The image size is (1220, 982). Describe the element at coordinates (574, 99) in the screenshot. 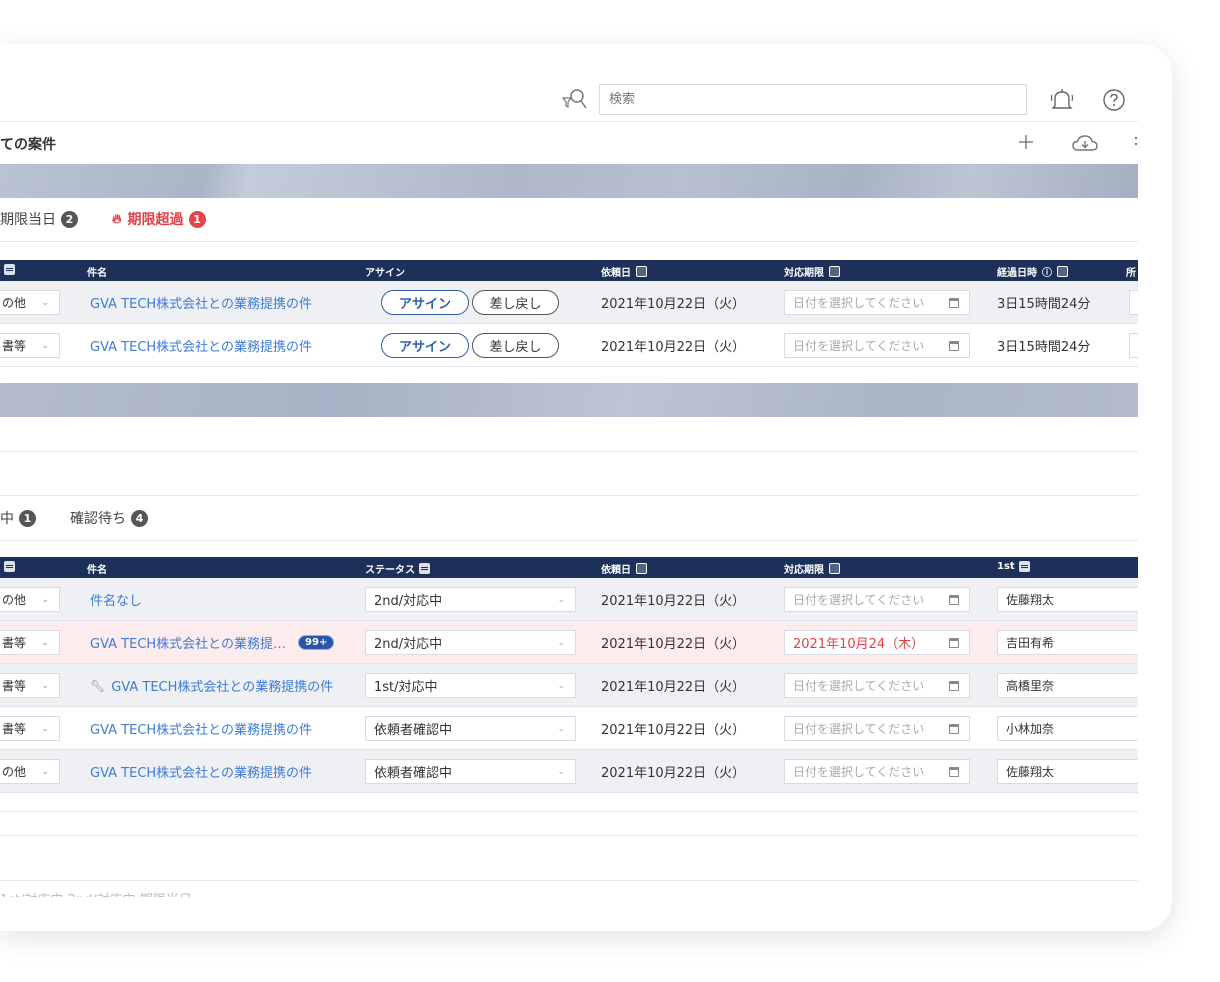

I see `search-filter-icon` at that location.